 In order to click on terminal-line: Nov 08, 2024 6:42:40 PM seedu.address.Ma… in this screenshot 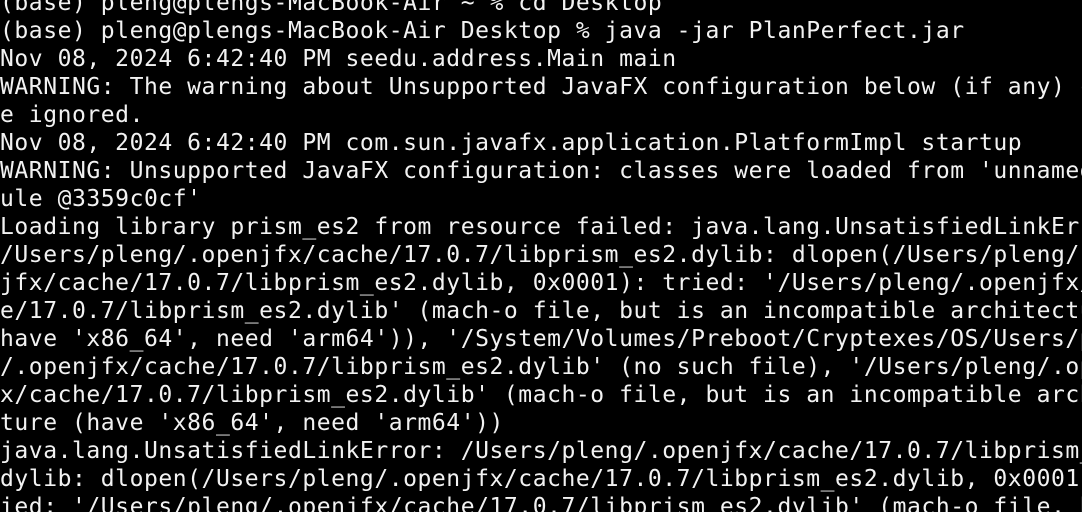, I will do `click(338, 59)`.